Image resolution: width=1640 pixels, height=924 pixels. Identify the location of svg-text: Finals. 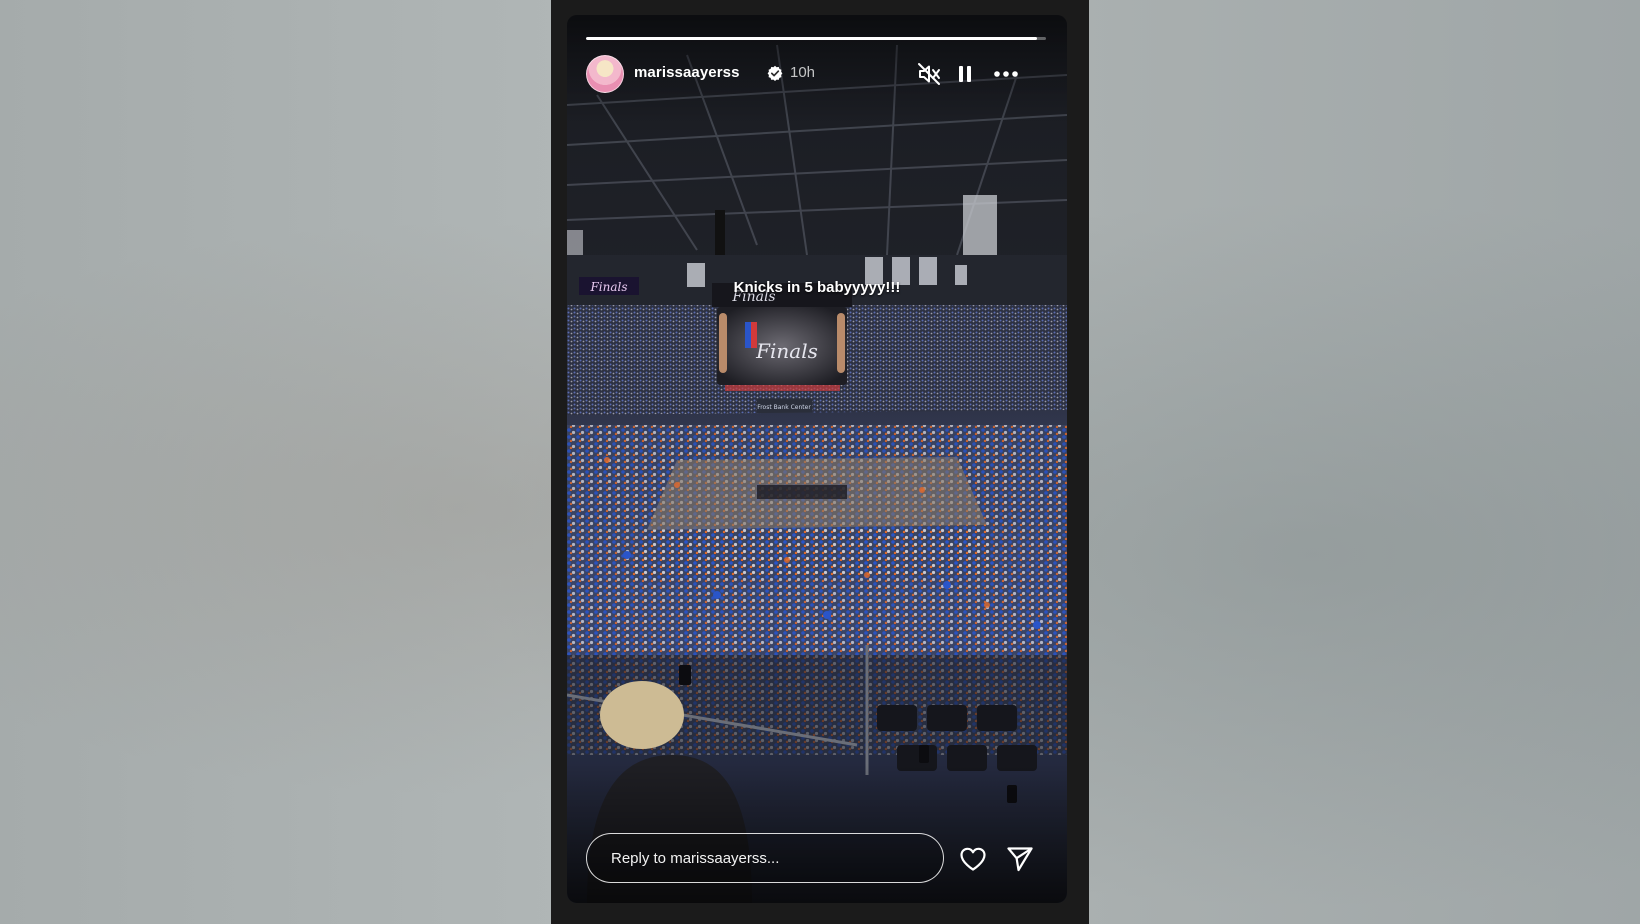
(786, 351).